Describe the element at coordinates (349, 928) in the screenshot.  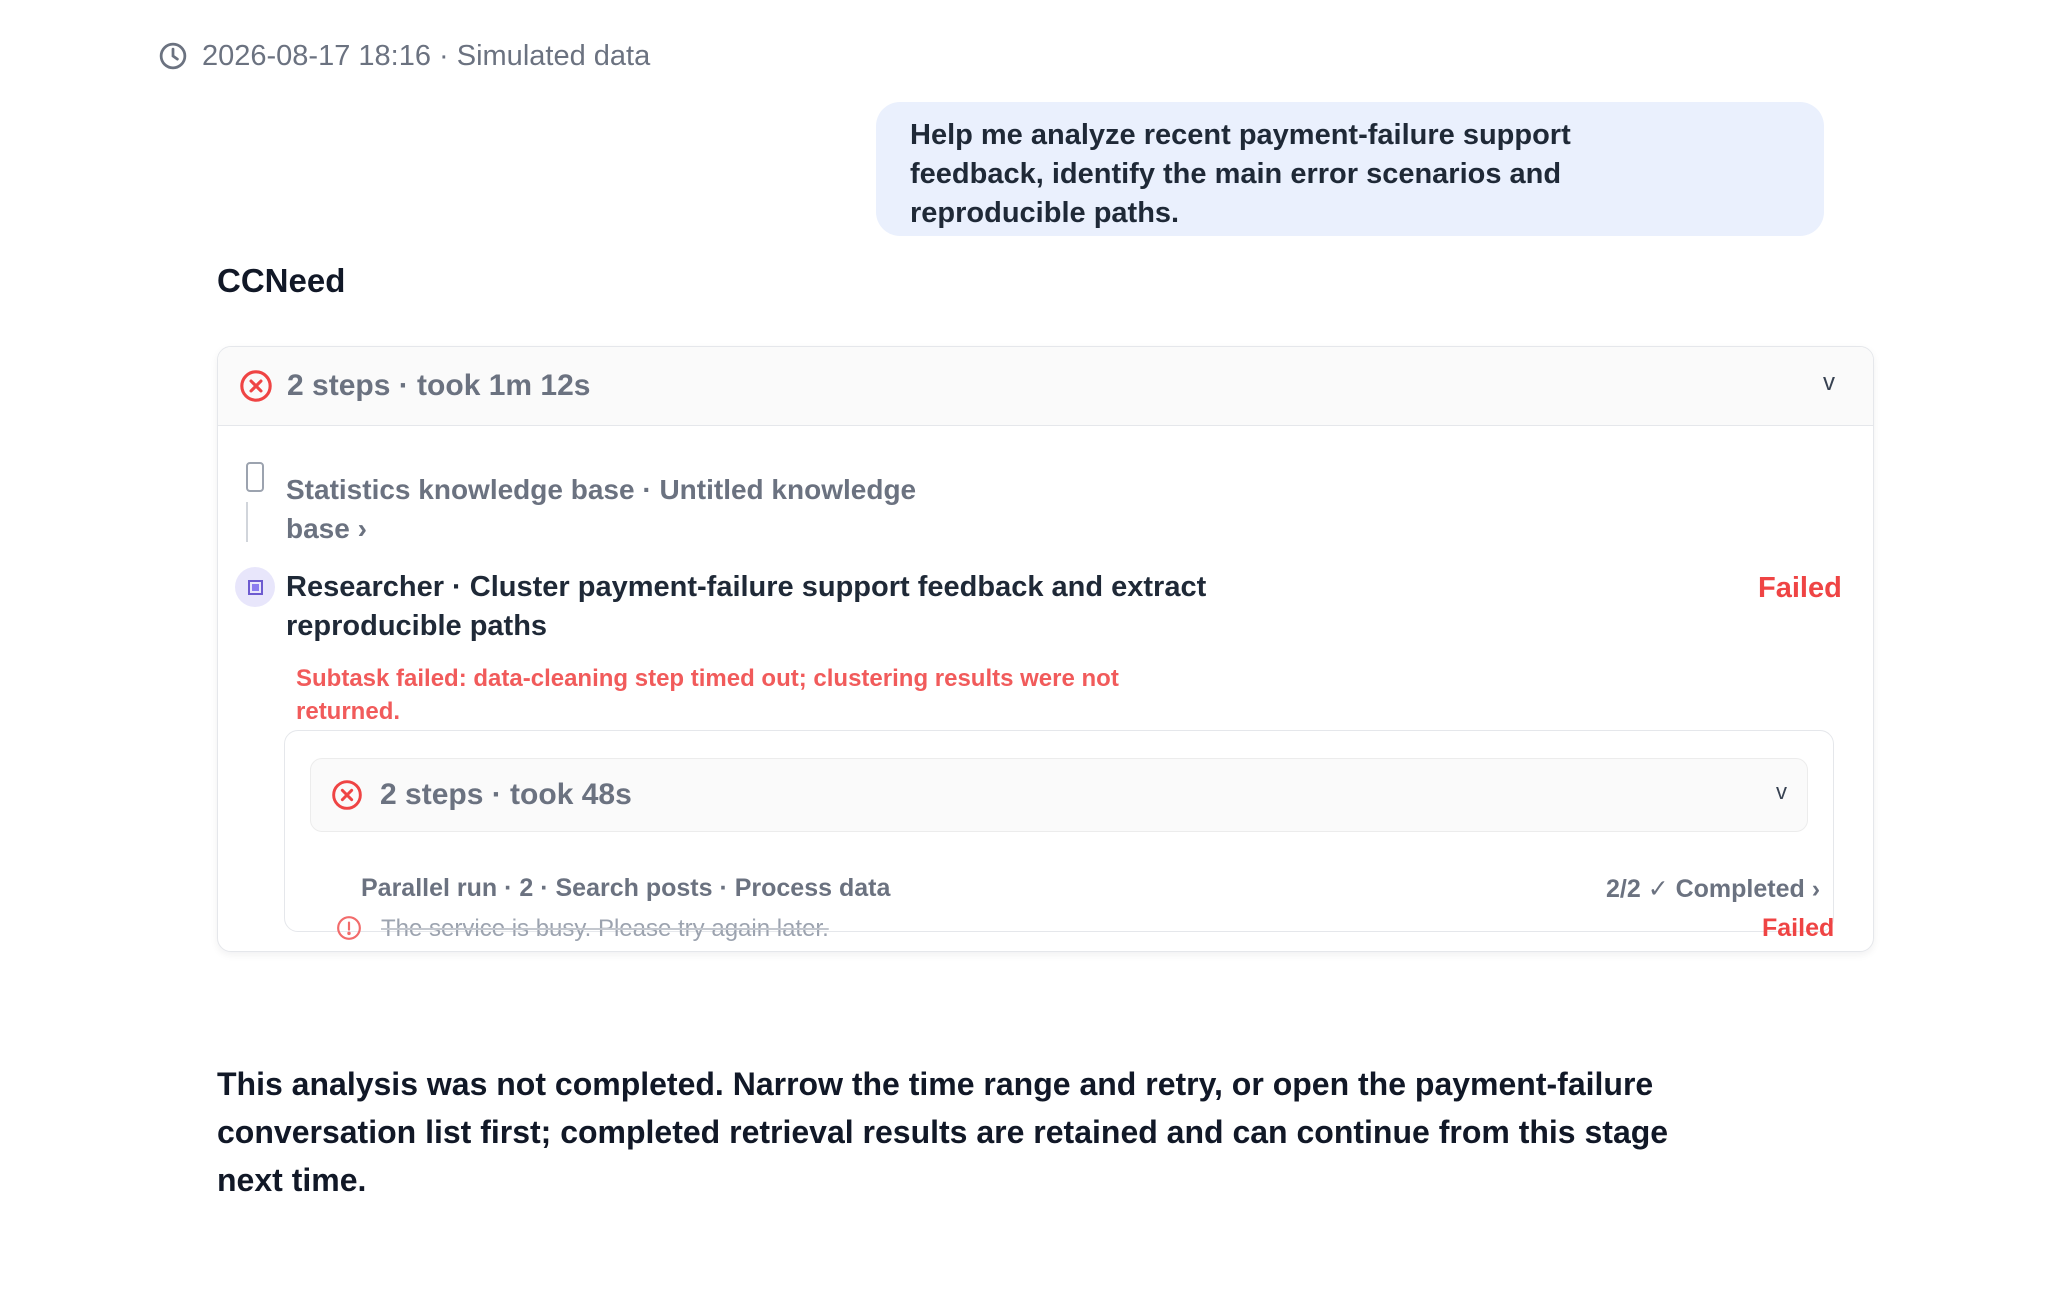
I see `alert-circle-icon` at that location.